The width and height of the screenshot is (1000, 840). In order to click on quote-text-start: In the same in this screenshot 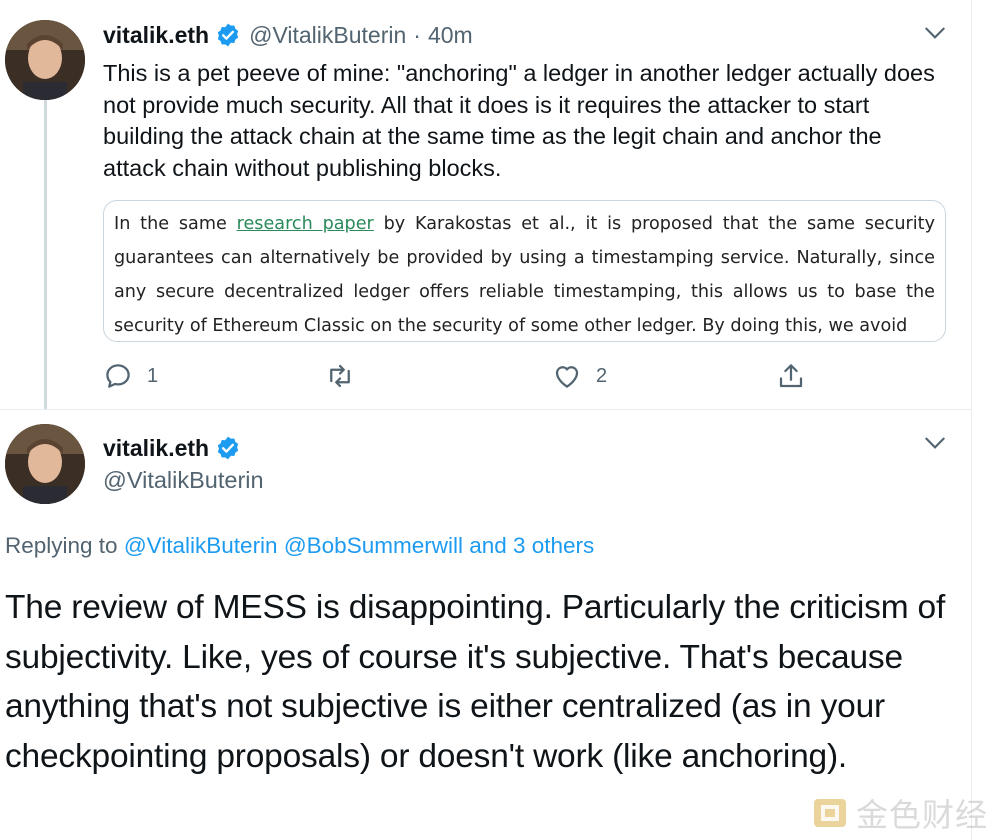, I will do `click(175, 224)`.